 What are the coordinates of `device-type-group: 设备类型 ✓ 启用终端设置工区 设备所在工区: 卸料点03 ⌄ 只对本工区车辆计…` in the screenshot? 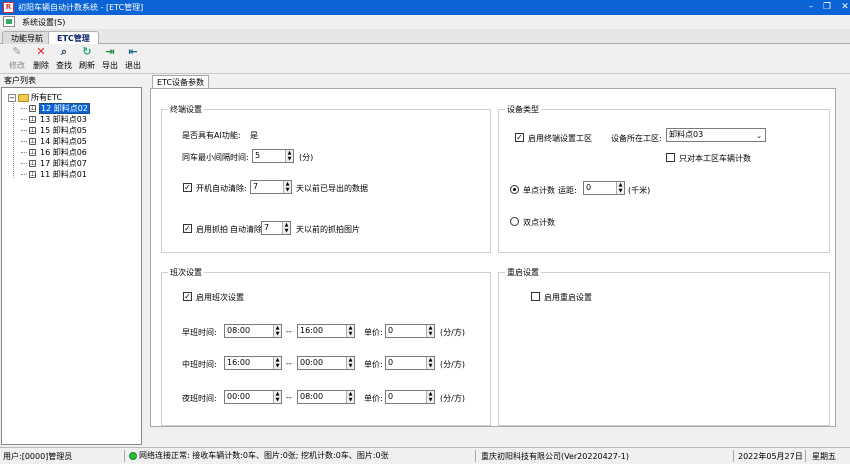 It's located at (664, 178).